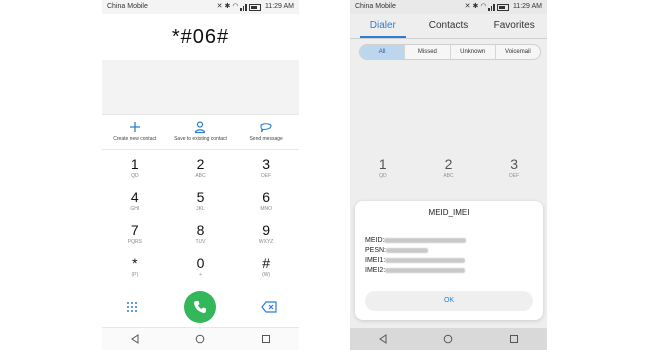 Image resolution: width=650 pixels, height=350 pixels. Describe the element at coordinates (375, 240) in the screenshot. I see `meid-label: MEID:` at that location.